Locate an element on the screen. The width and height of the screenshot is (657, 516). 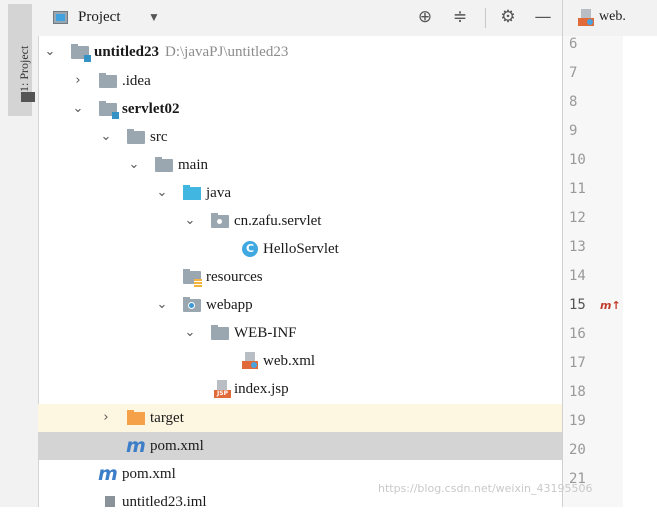
line-number: 7 is located at coordinates (573, 73).